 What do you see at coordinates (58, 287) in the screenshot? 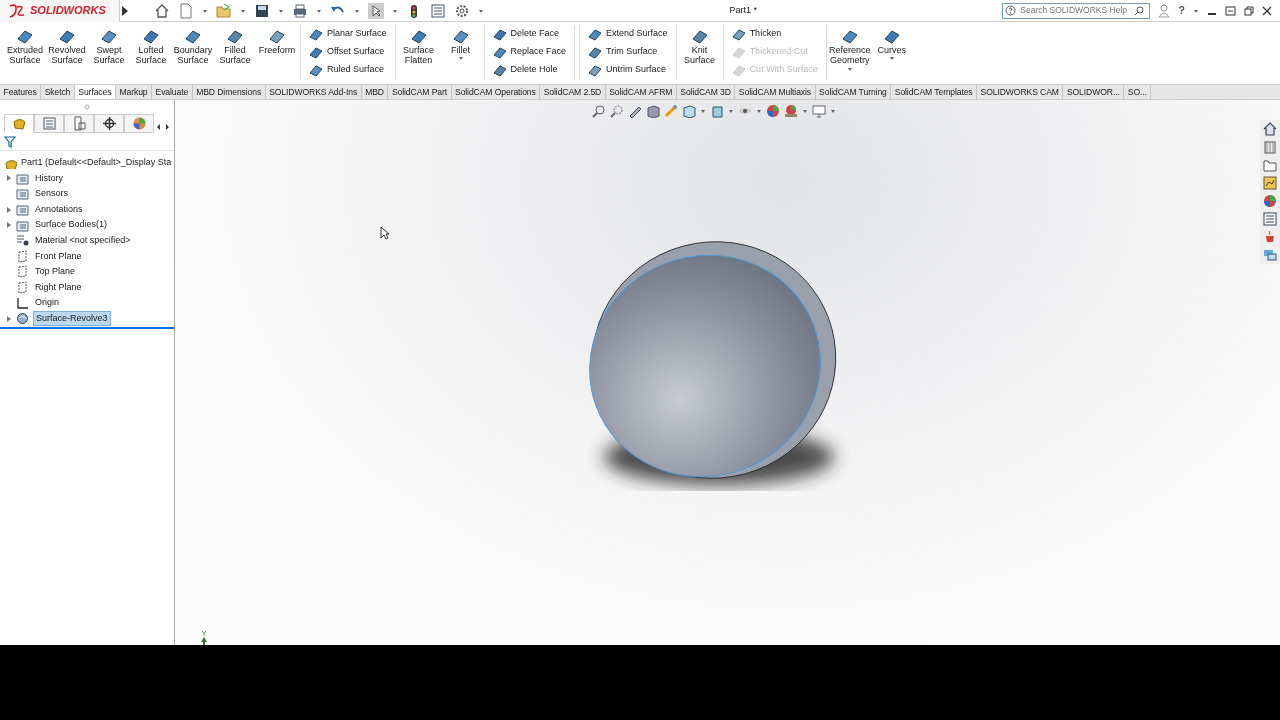
I see `tree-item: Right Plane` at bounding box center [58, 287].